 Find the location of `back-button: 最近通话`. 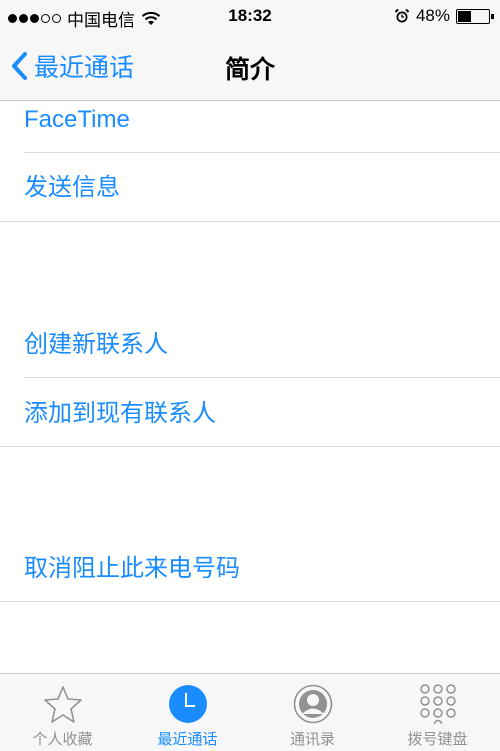

back-button: 最近通话 is located at coordinates (72, 66).